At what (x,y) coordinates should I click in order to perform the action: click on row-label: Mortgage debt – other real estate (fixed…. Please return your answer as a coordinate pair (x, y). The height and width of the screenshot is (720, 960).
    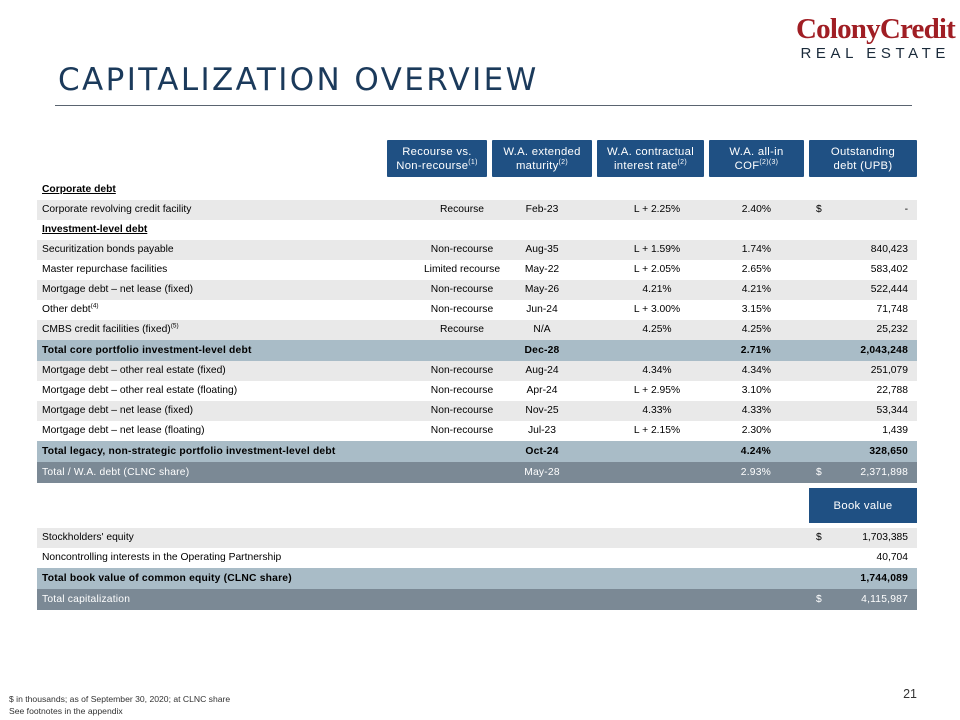
    Looking at the image, I should click on (134, 370).